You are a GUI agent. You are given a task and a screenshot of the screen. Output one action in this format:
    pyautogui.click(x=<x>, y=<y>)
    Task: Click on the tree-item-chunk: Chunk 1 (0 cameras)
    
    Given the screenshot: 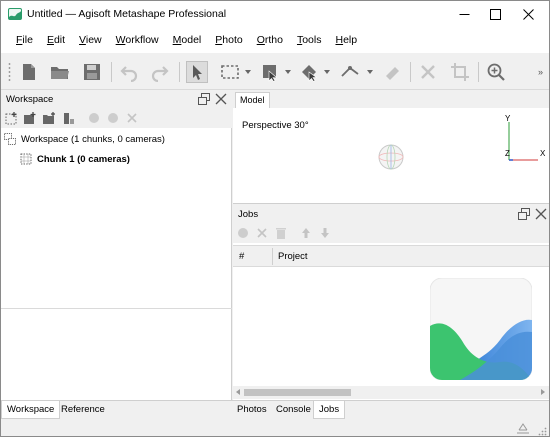 What is the action you would take?
    pyautogui.click(x=75, y=159)
    